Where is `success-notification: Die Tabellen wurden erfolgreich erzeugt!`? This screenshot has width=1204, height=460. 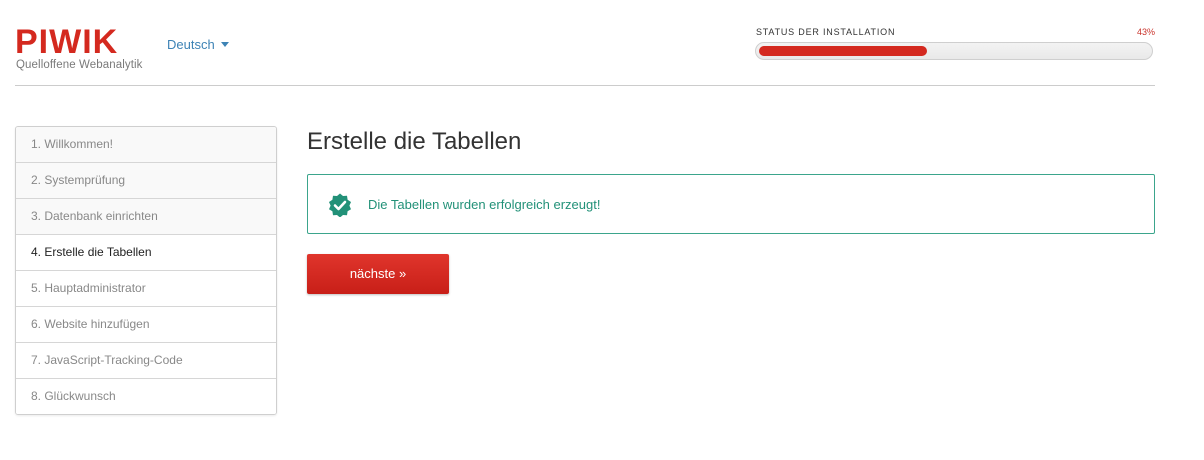 success-notification: Die Tabellen wurden erfolgreich erzeugt! is located at coordinates (731, 204).